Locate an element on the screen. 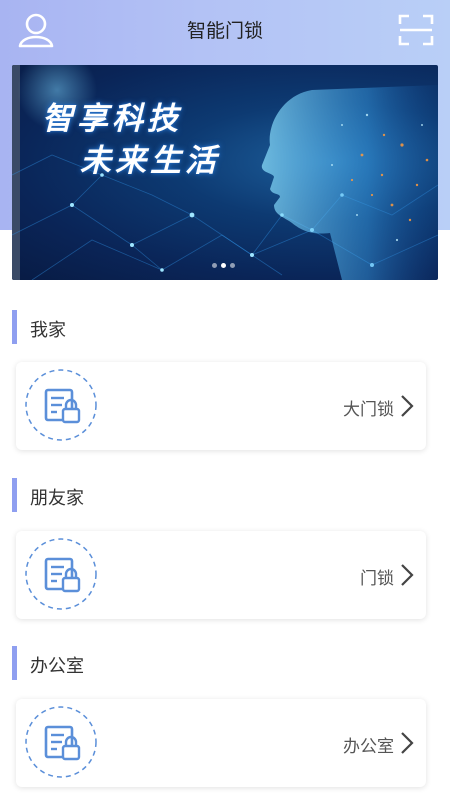  banner-headline-1: 智享科技 is located at coordinates (112, 119).